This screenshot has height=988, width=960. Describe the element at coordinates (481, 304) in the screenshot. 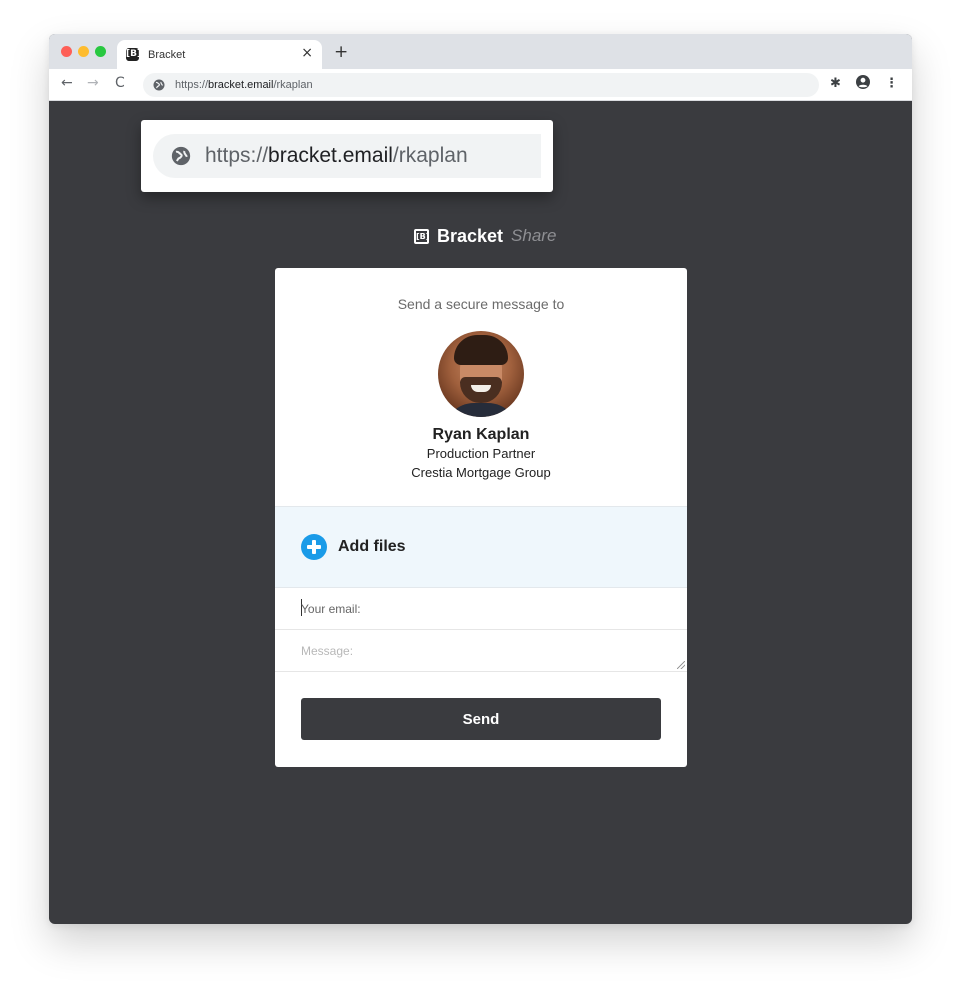

I see `card-intro-text: Send a secure message to` at that location.